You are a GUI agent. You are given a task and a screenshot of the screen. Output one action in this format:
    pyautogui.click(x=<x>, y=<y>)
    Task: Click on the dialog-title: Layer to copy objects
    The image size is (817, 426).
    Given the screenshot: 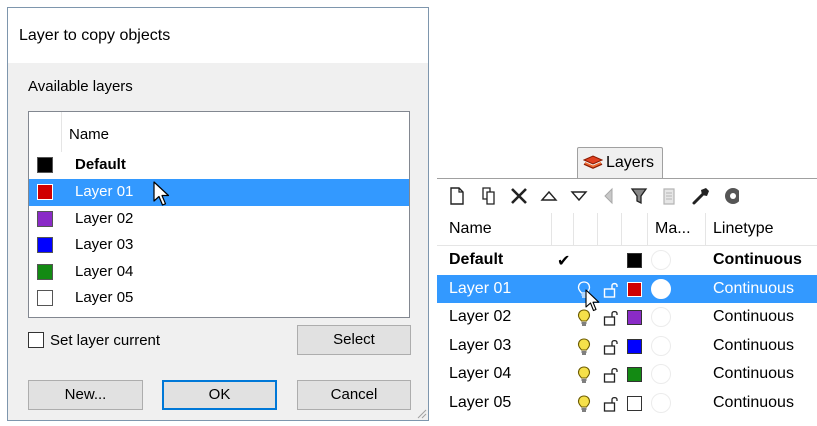 What is the action you would take?
    pyautogui.click(x=95, y=35)
    